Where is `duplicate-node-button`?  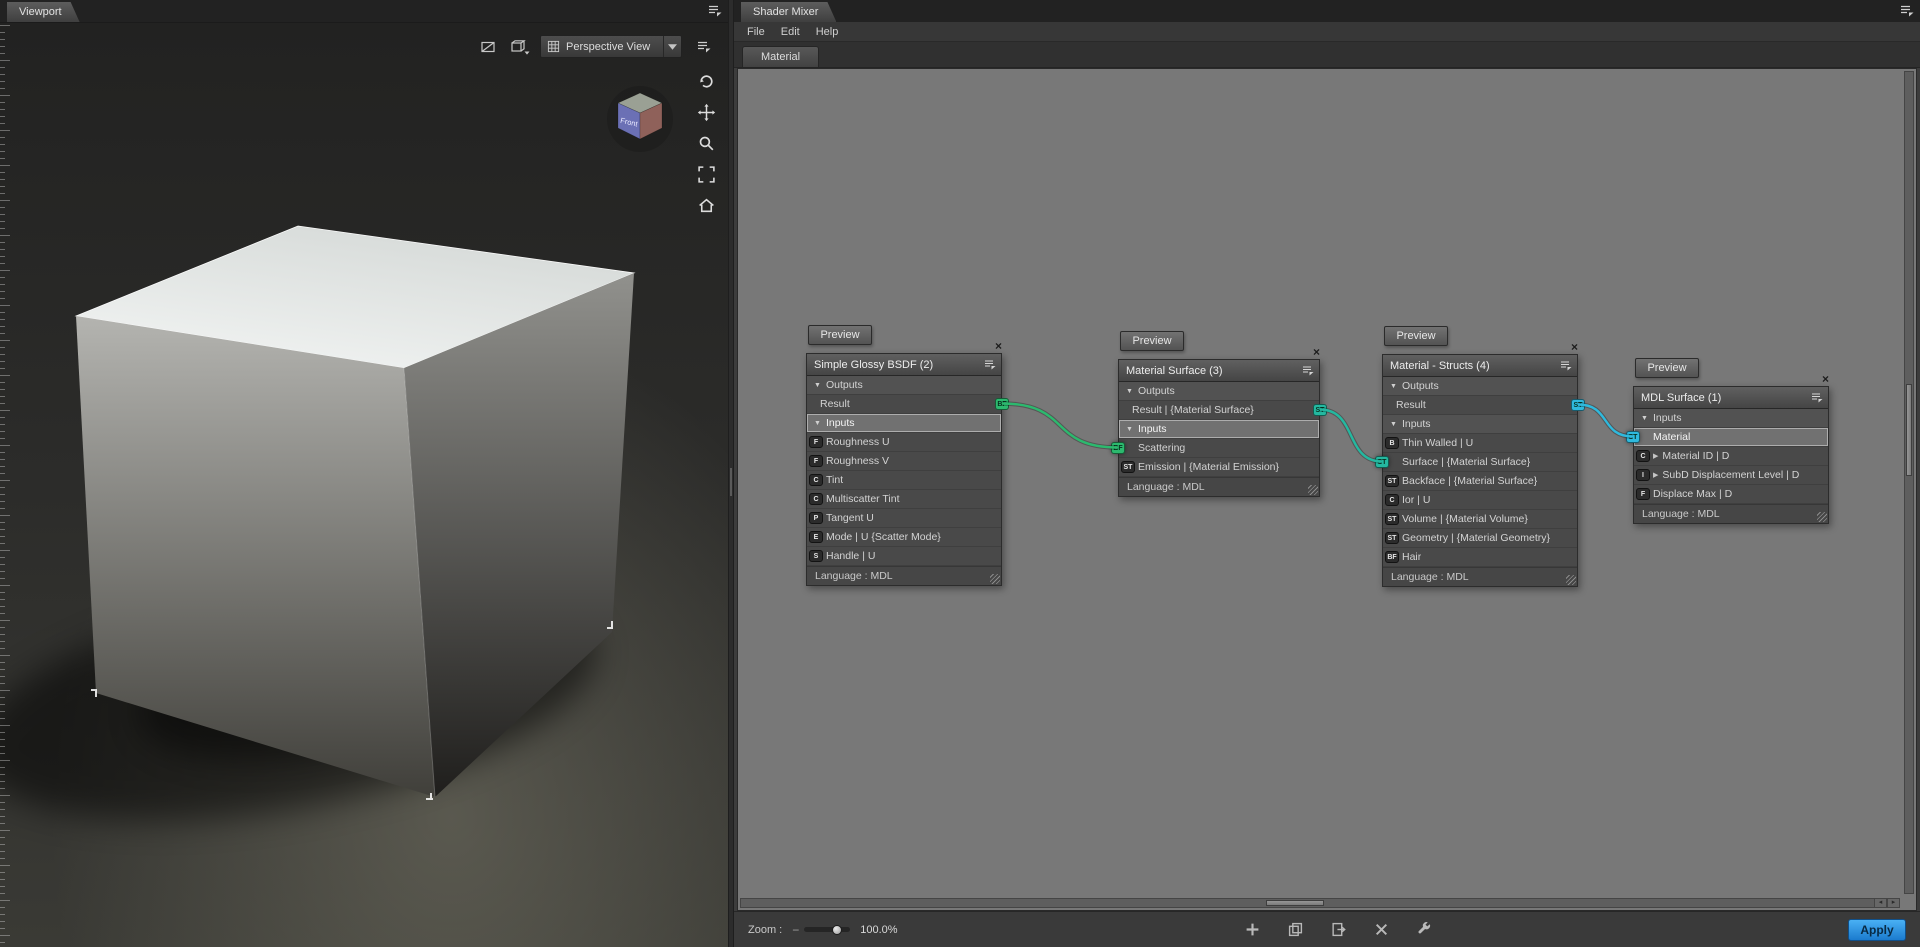
duplicate-node-button is located at coordinates (1296, 930).